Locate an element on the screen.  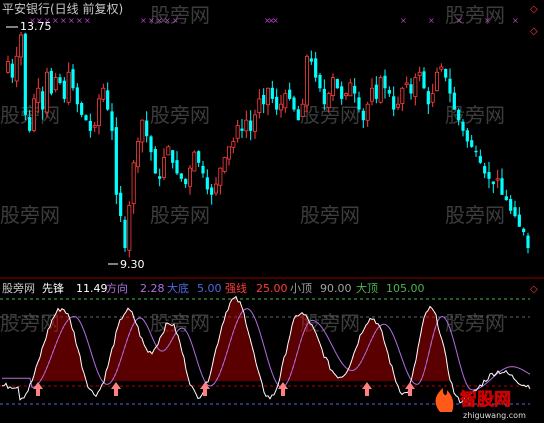
legend-value-qiangxian: 25.00 is located at coordinates (272, 288).